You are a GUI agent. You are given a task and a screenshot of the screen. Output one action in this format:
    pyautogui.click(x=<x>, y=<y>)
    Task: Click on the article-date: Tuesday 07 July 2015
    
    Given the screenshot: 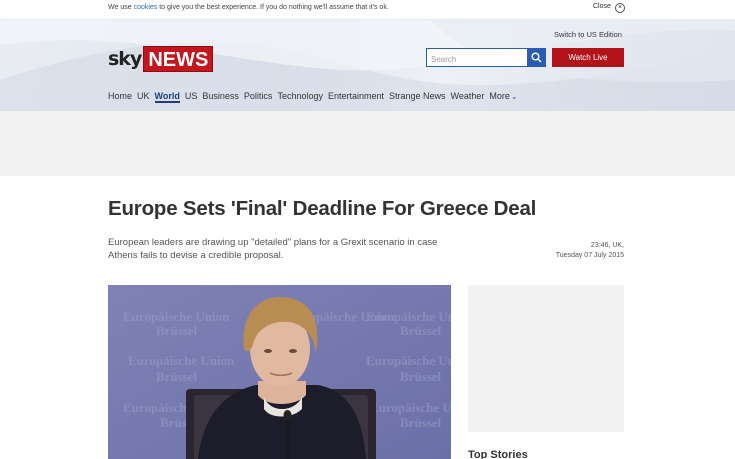 What is the action you would take?
    pyautogui.click(x=589, y=255)
    